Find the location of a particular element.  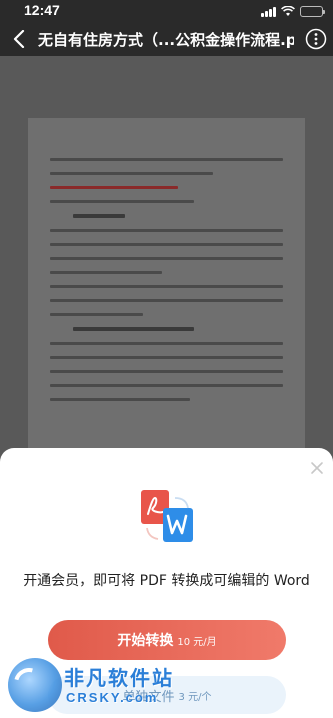

close-icon is located at coordinates (317, 468).